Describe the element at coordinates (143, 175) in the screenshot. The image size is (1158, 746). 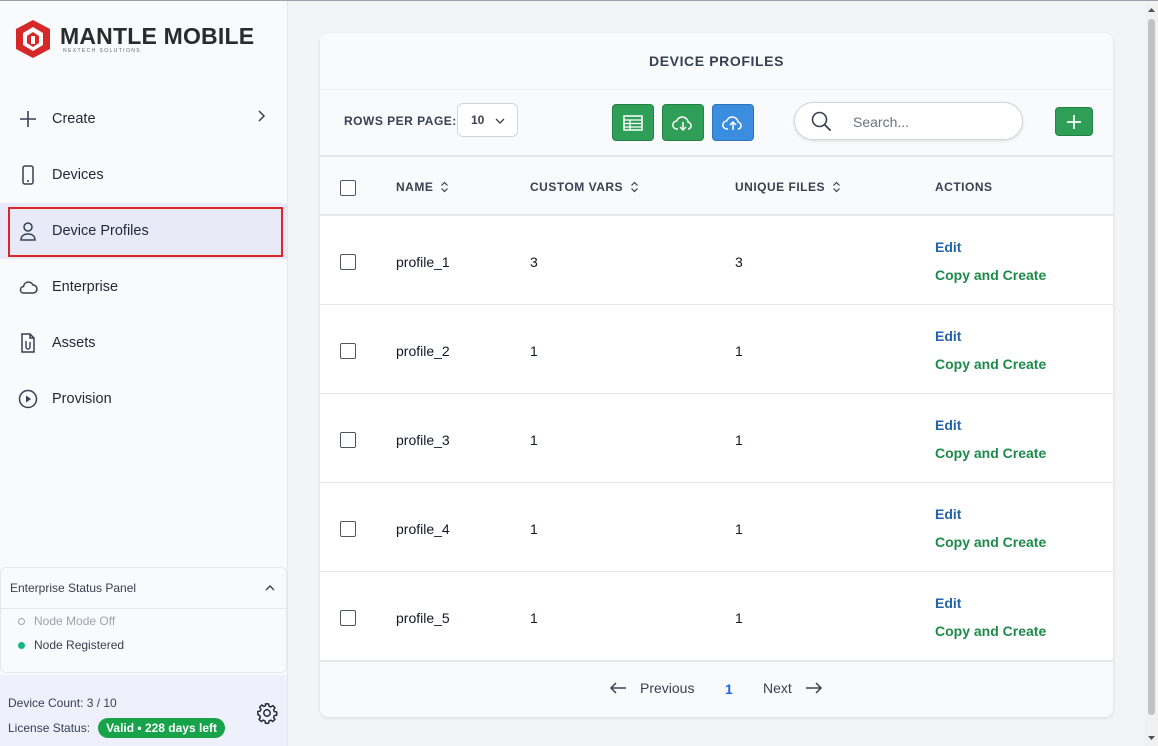
I see `sidebar-item-devices: Devices` at that location.